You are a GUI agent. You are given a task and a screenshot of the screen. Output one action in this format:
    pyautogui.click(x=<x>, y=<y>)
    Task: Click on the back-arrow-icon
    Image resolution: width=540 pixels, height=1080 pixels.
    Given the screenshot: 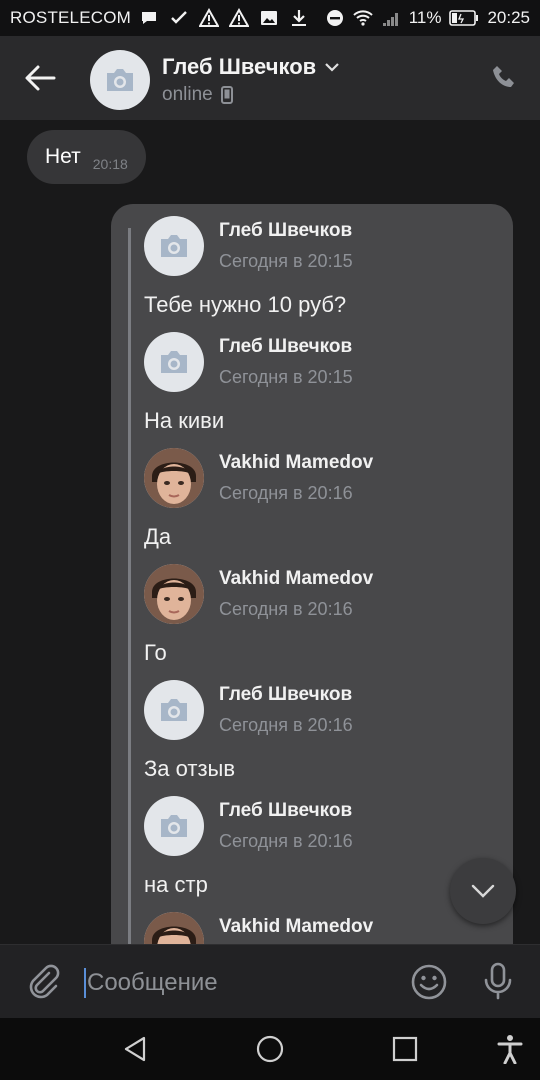 What is the action you would take?
    pyautogui.click(x=40, y=78)
    